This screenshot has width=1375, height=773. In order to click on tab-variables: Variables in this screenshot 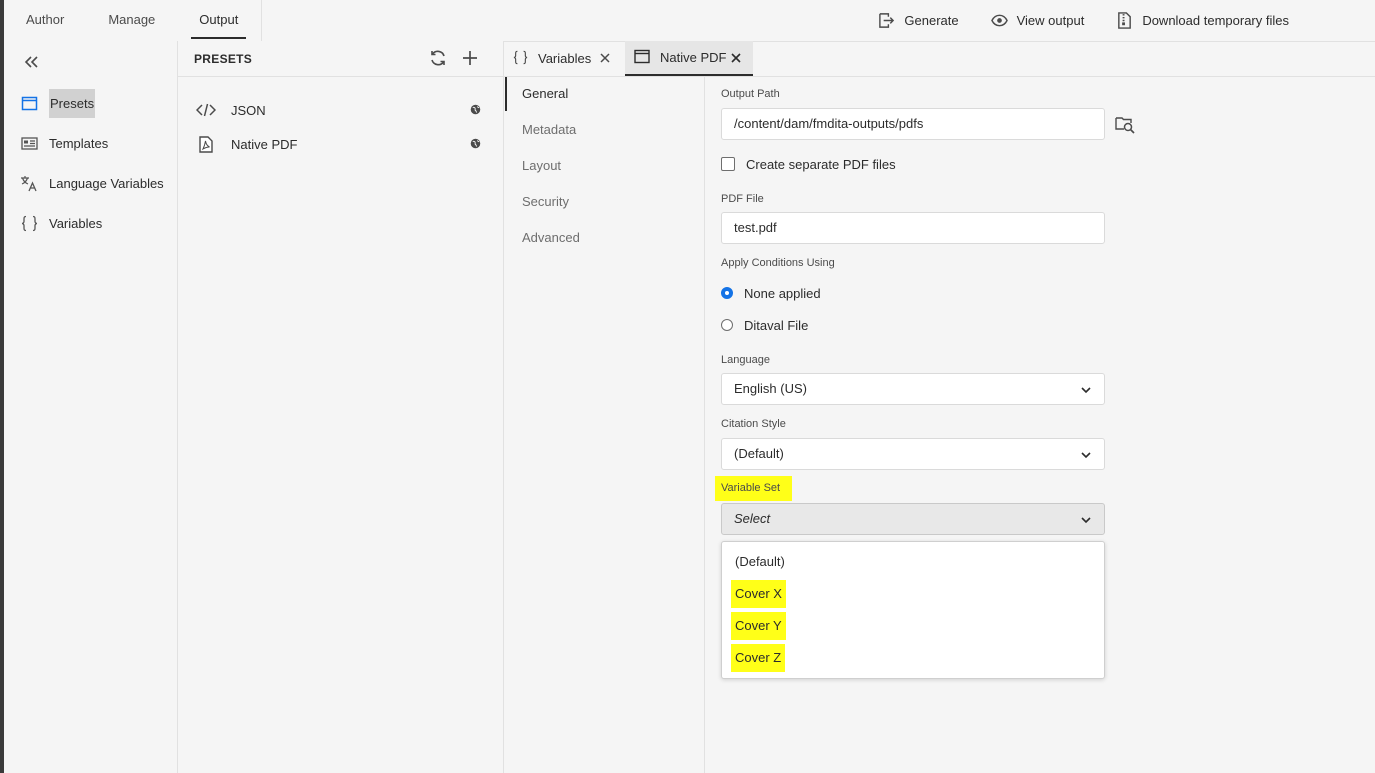, I will do `click(563, 58)`.